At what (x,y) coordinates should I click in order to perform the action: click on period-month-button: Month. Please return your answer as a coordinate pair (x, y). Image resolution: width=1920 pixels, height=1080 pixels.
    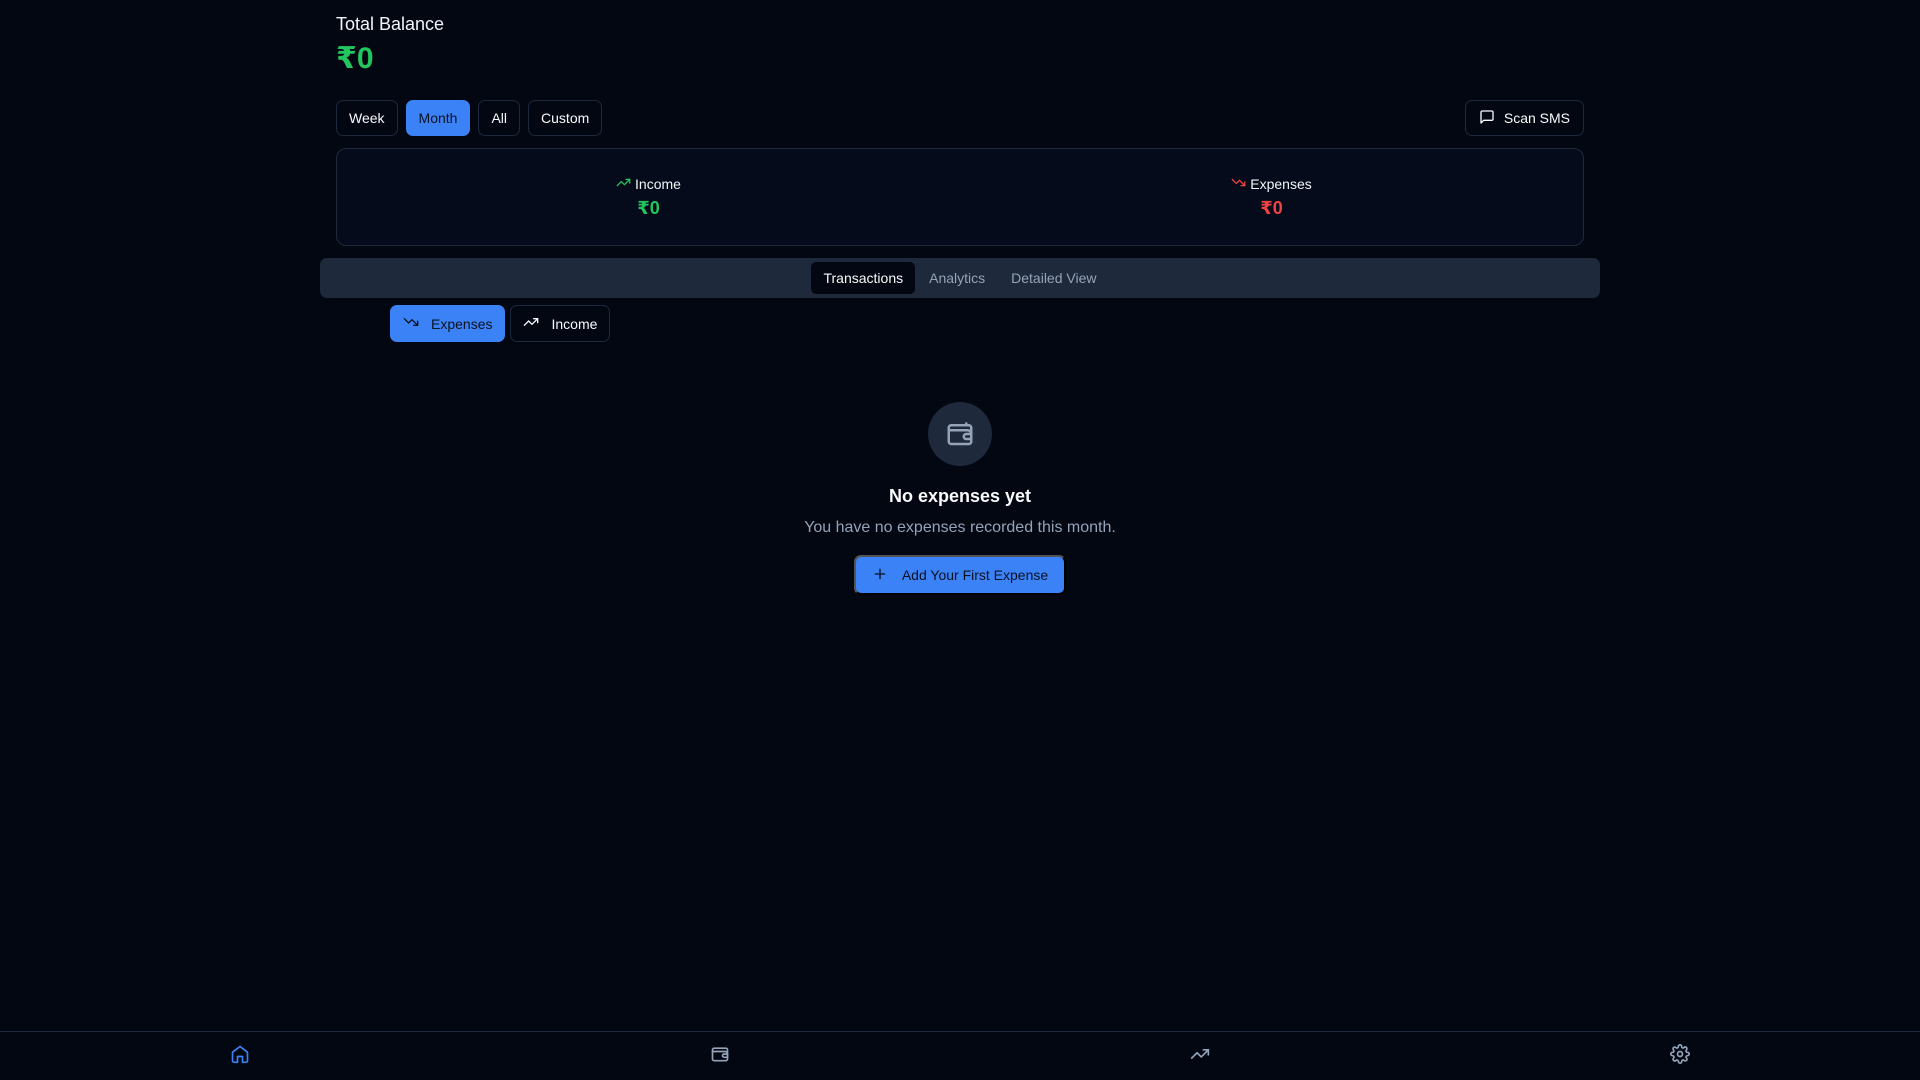
    Looking at the image, I should click on (438, 118).